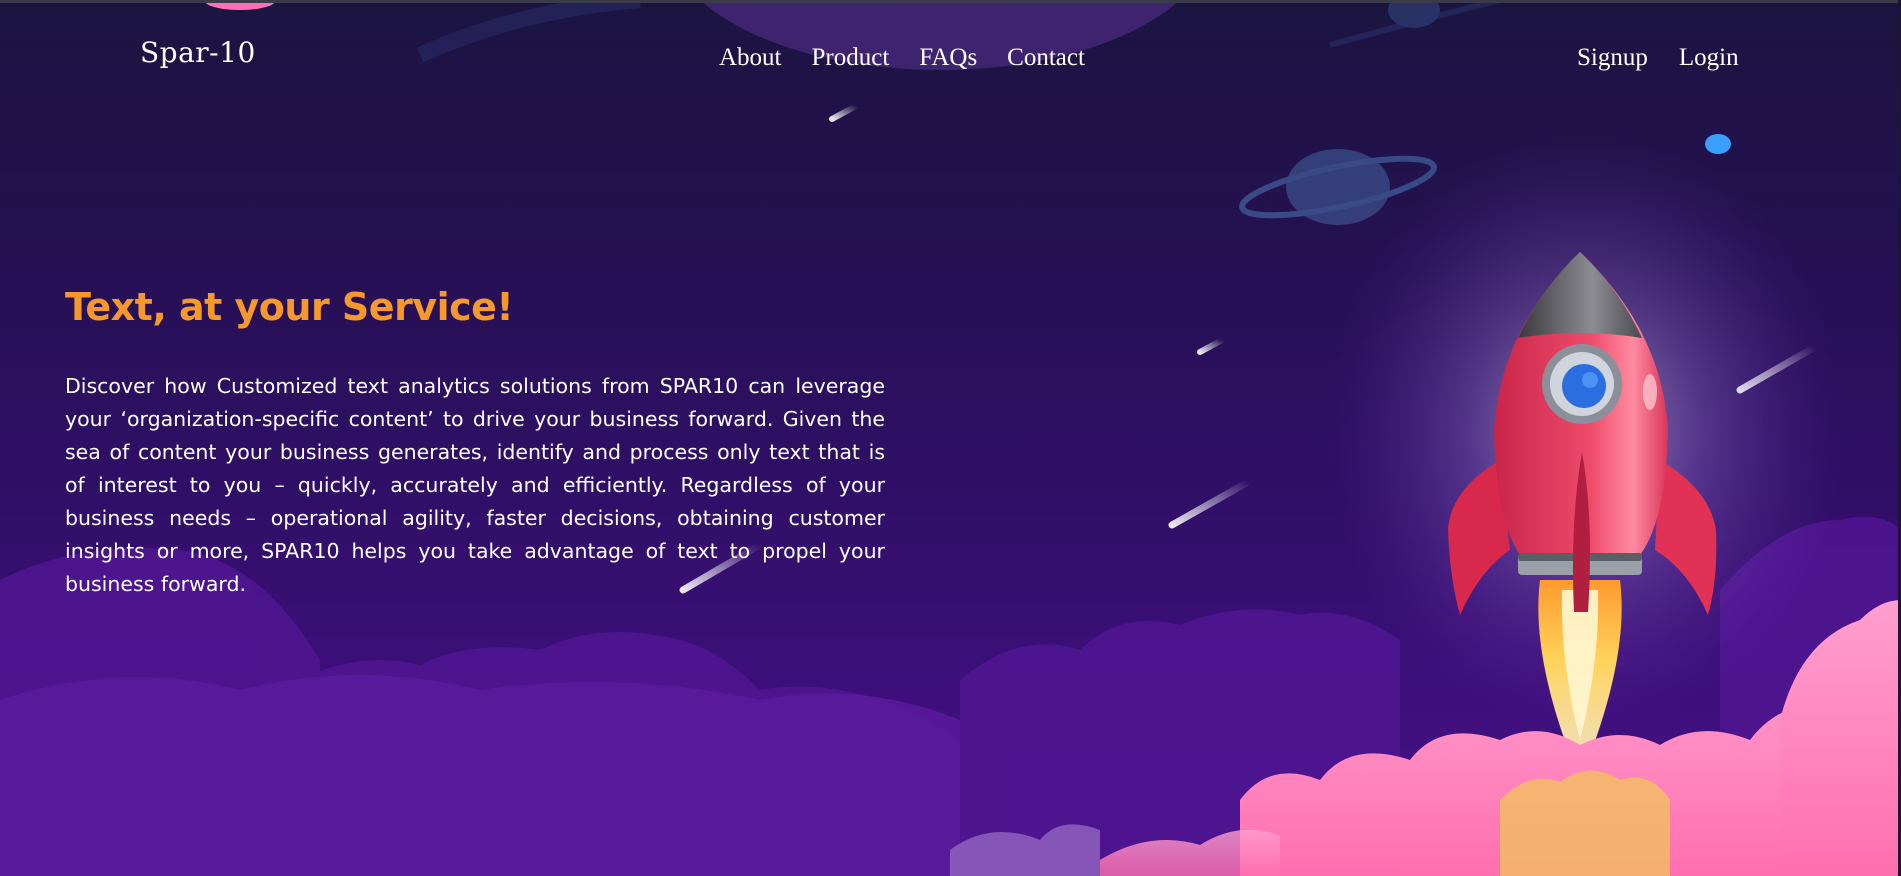 This screenshot has height=876, width=1901. Describe the element at coordinates (851, 58) in the screenshot. I see `nav-link-product: Product` at that location.